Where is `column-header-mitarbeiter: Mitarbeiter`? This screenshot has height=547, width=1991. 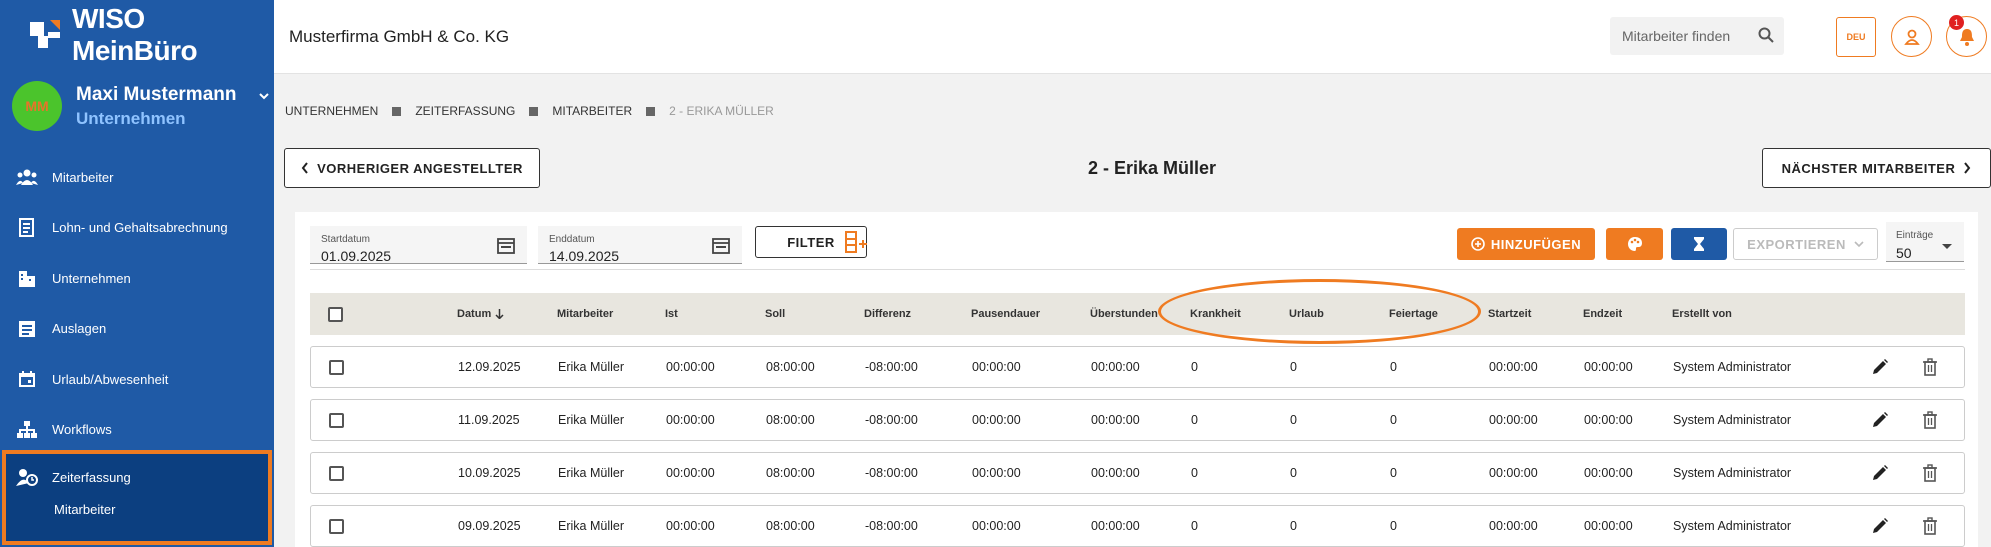
column-header-mitarbeiter: Mitarbeiter is located at coordinates (585, 314).